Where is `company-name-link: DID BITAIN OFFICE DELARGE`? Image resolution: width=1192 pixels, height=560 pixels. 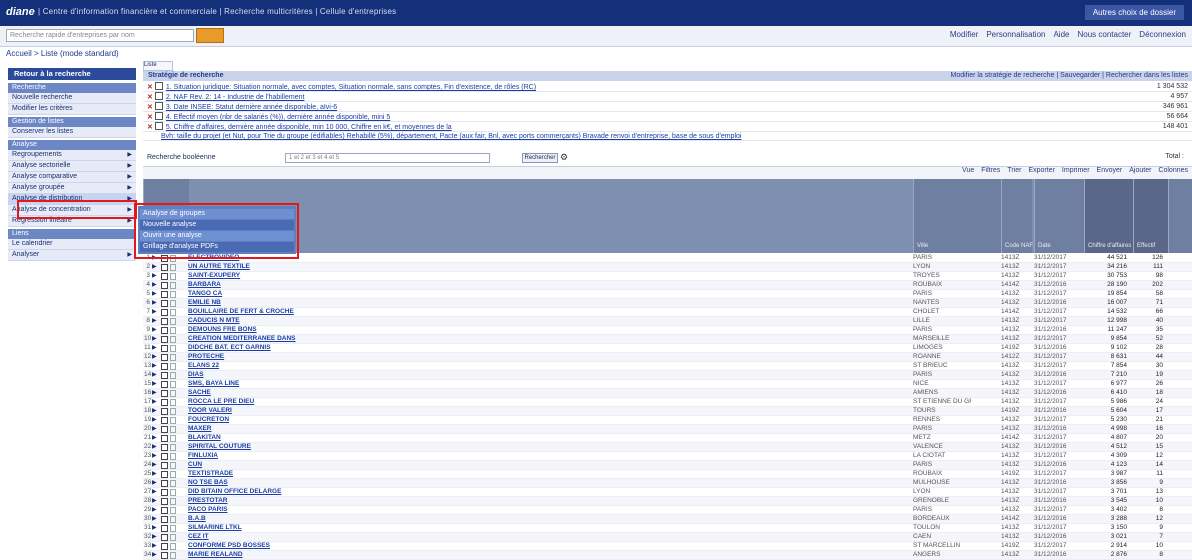 company-name-link: DID BITAIN OFFICE DELARGE is located at coordinates (234, 492).